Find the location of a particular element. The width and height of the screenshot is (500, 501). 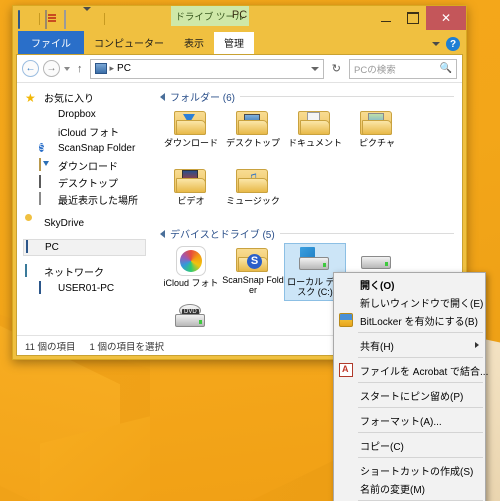

sidebar-item-label: 最近表示した場所 is located at coordinates (98, 201).